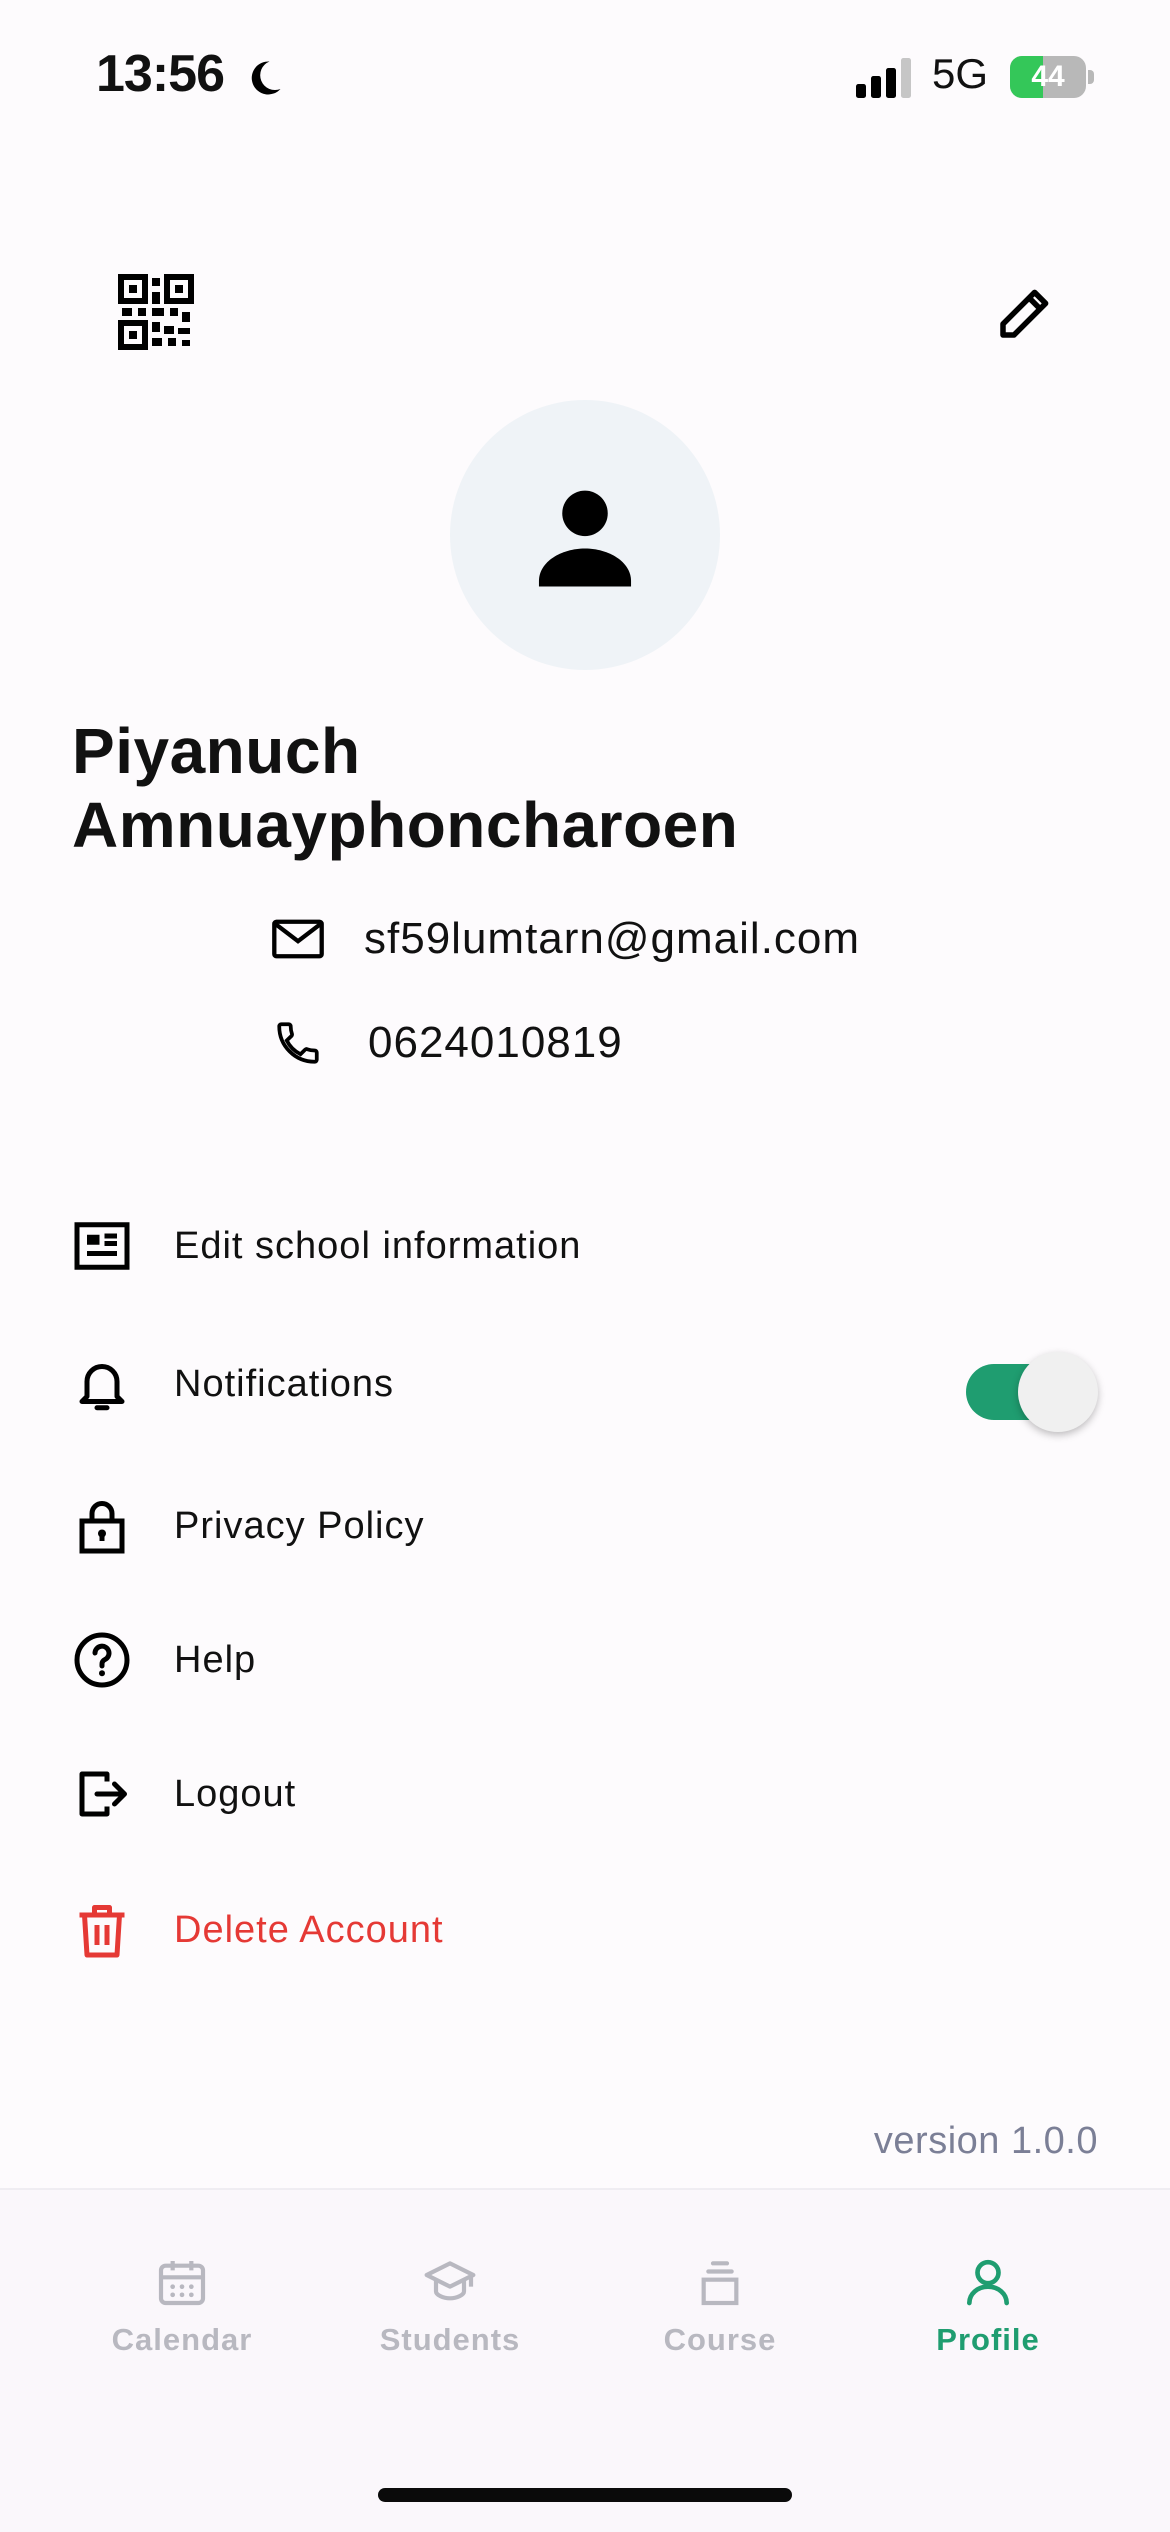  I want to click on pencil-icon, so click(1025, 313).